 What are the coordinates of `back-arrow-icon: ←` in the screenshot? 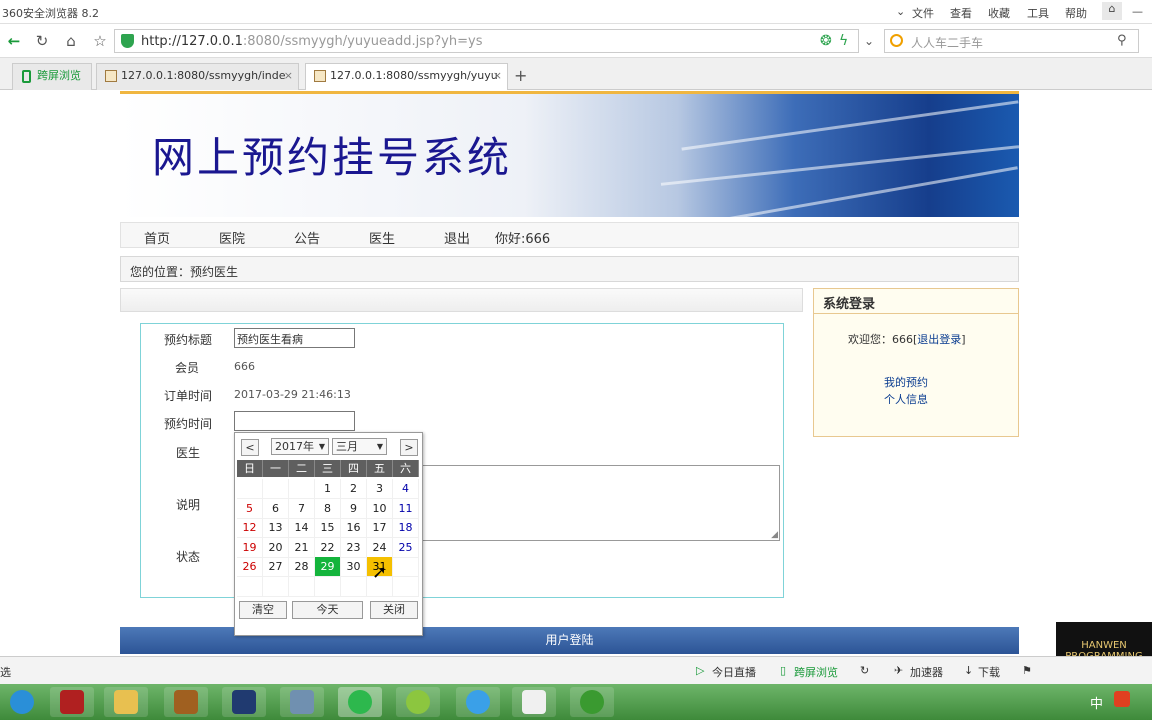 It's located at (14, 41).